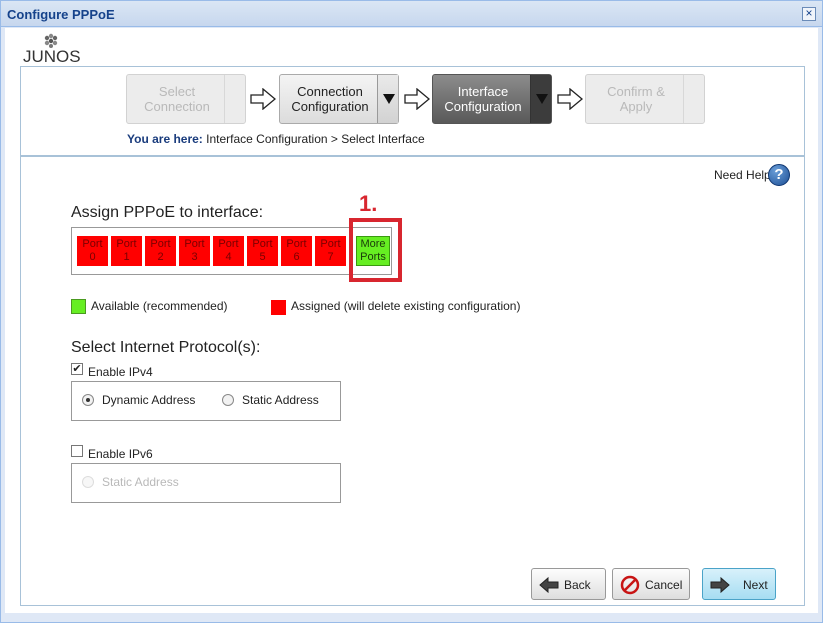 This screenshot has height=623, width=823. I want to click on next-label: Next, so click(755, 585).